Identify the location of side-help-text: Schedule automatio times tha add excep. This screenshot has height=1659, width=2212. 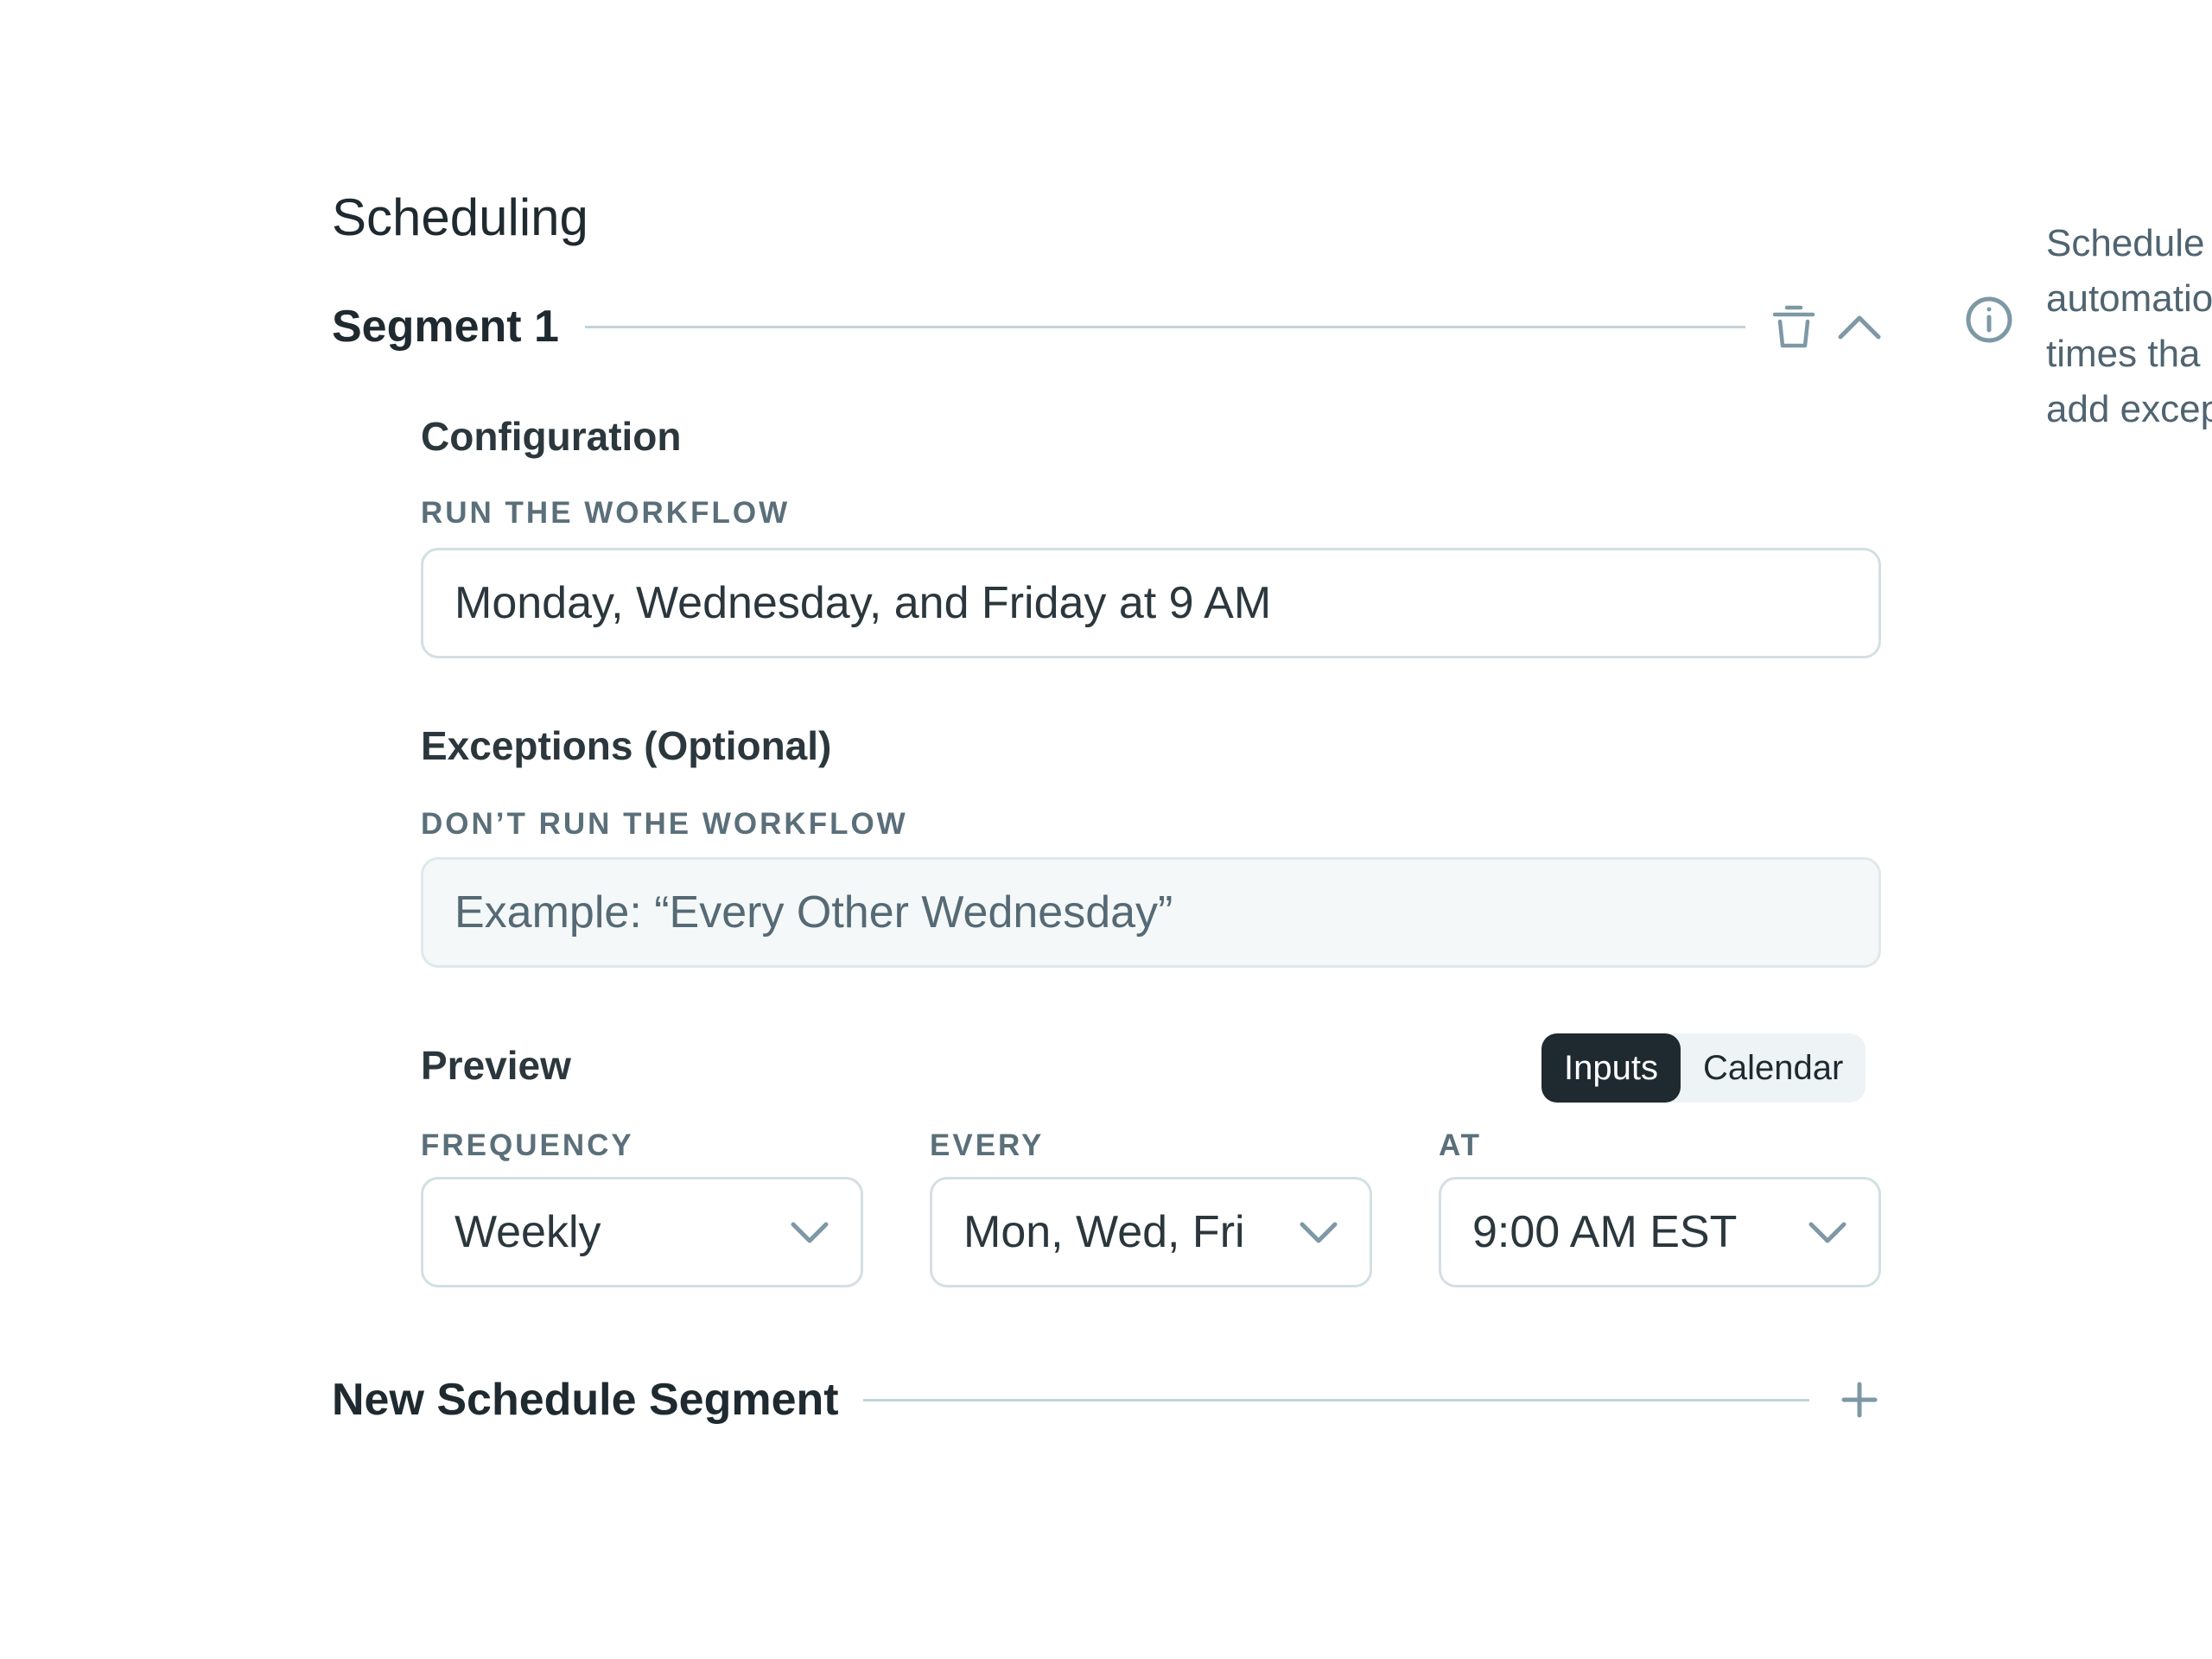
(2129, 326).